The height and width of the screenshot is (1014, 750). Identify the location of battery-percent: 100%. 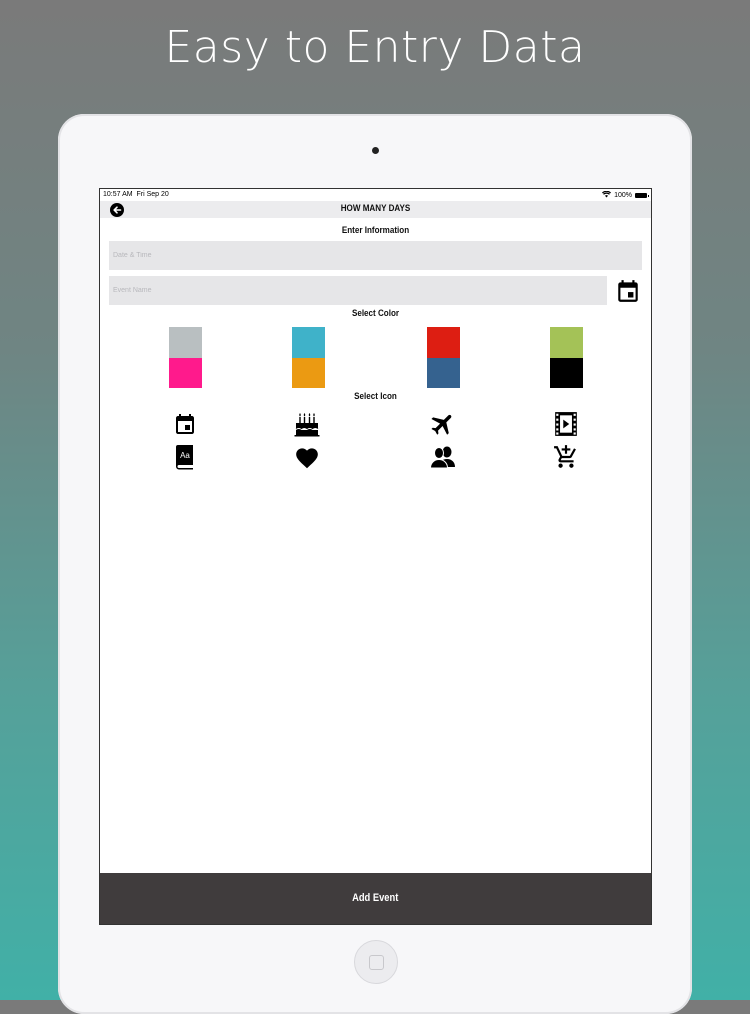
(623, 195).